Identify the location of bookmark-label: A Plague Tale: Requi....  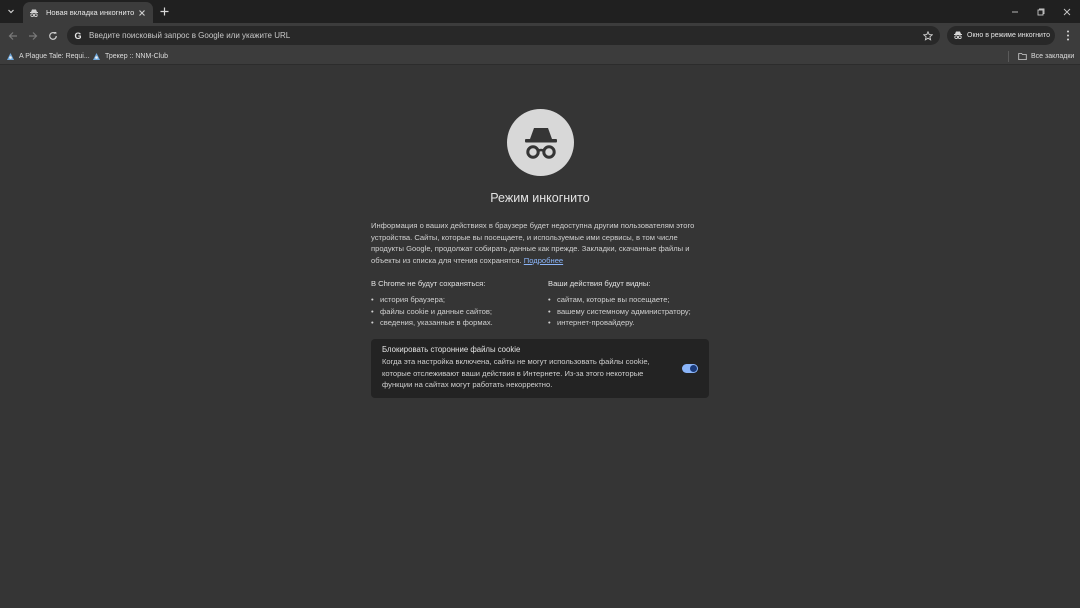
(54, 56).